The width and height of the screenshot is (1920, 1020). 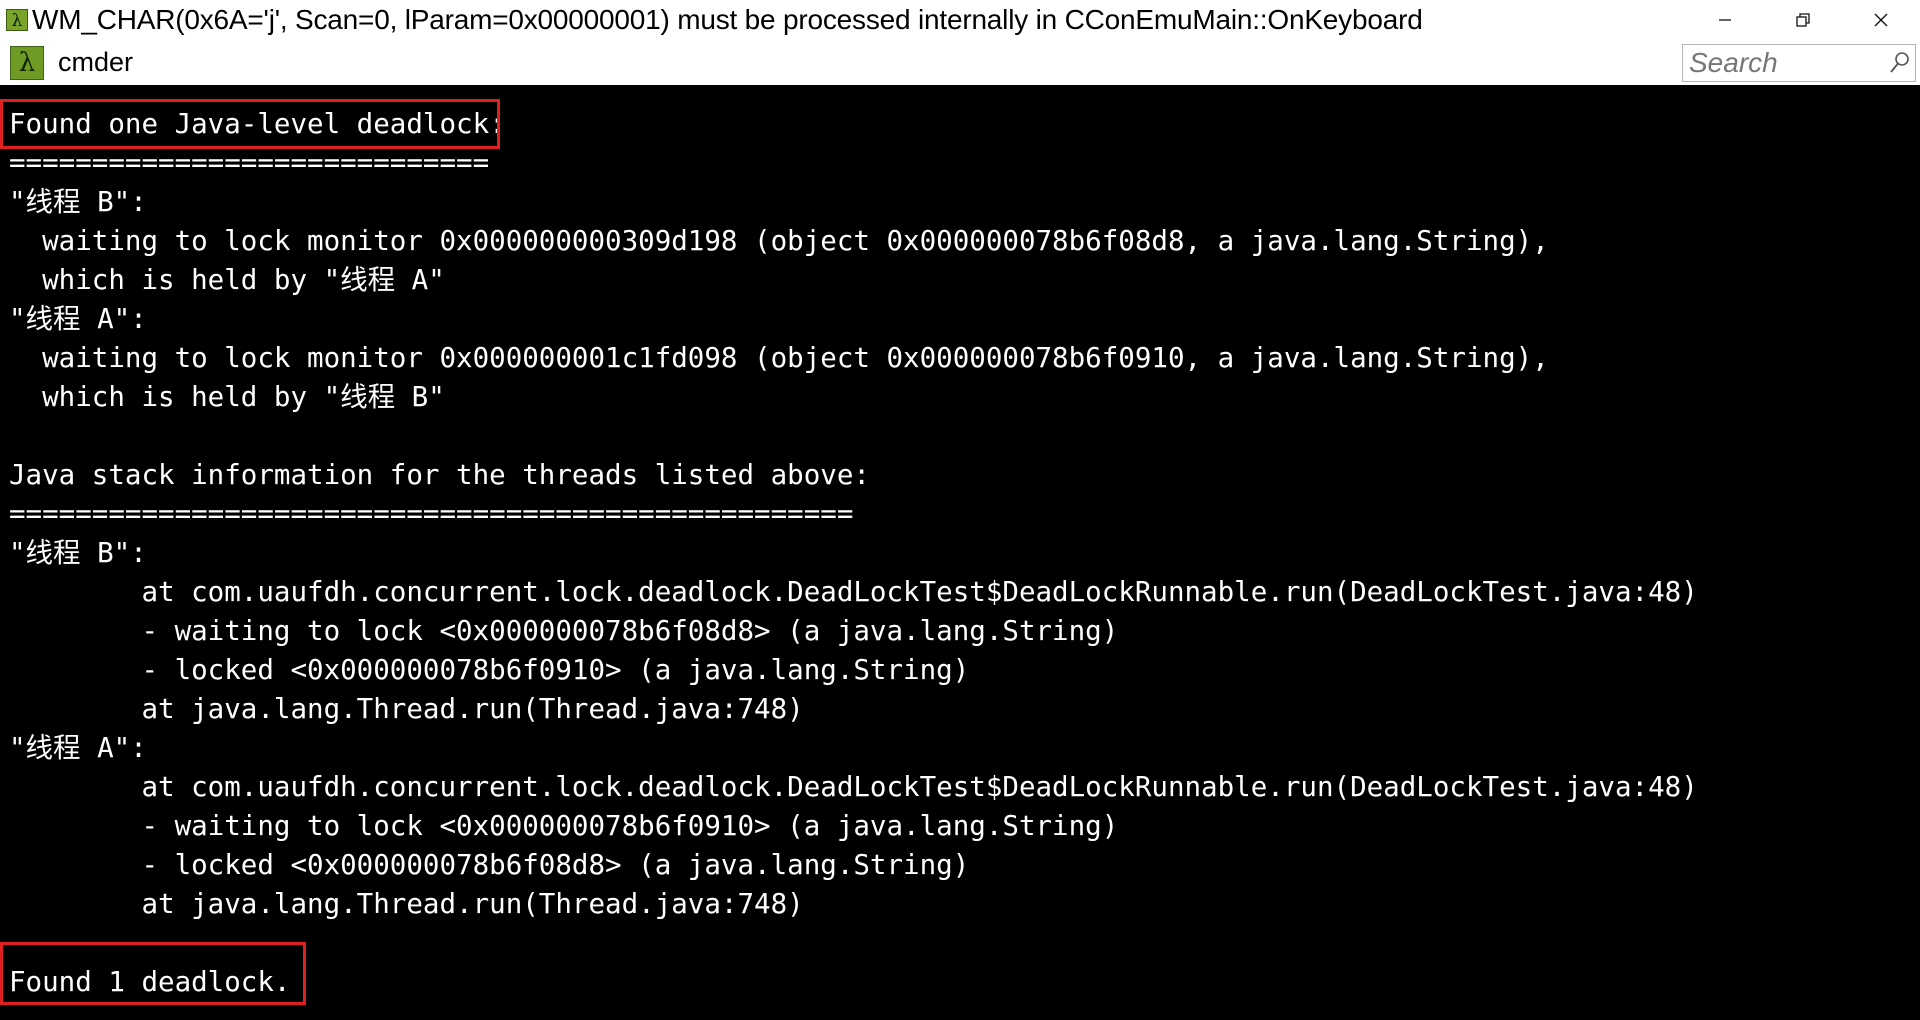 I want to click on close-icon, so click(x=1881, y=20).